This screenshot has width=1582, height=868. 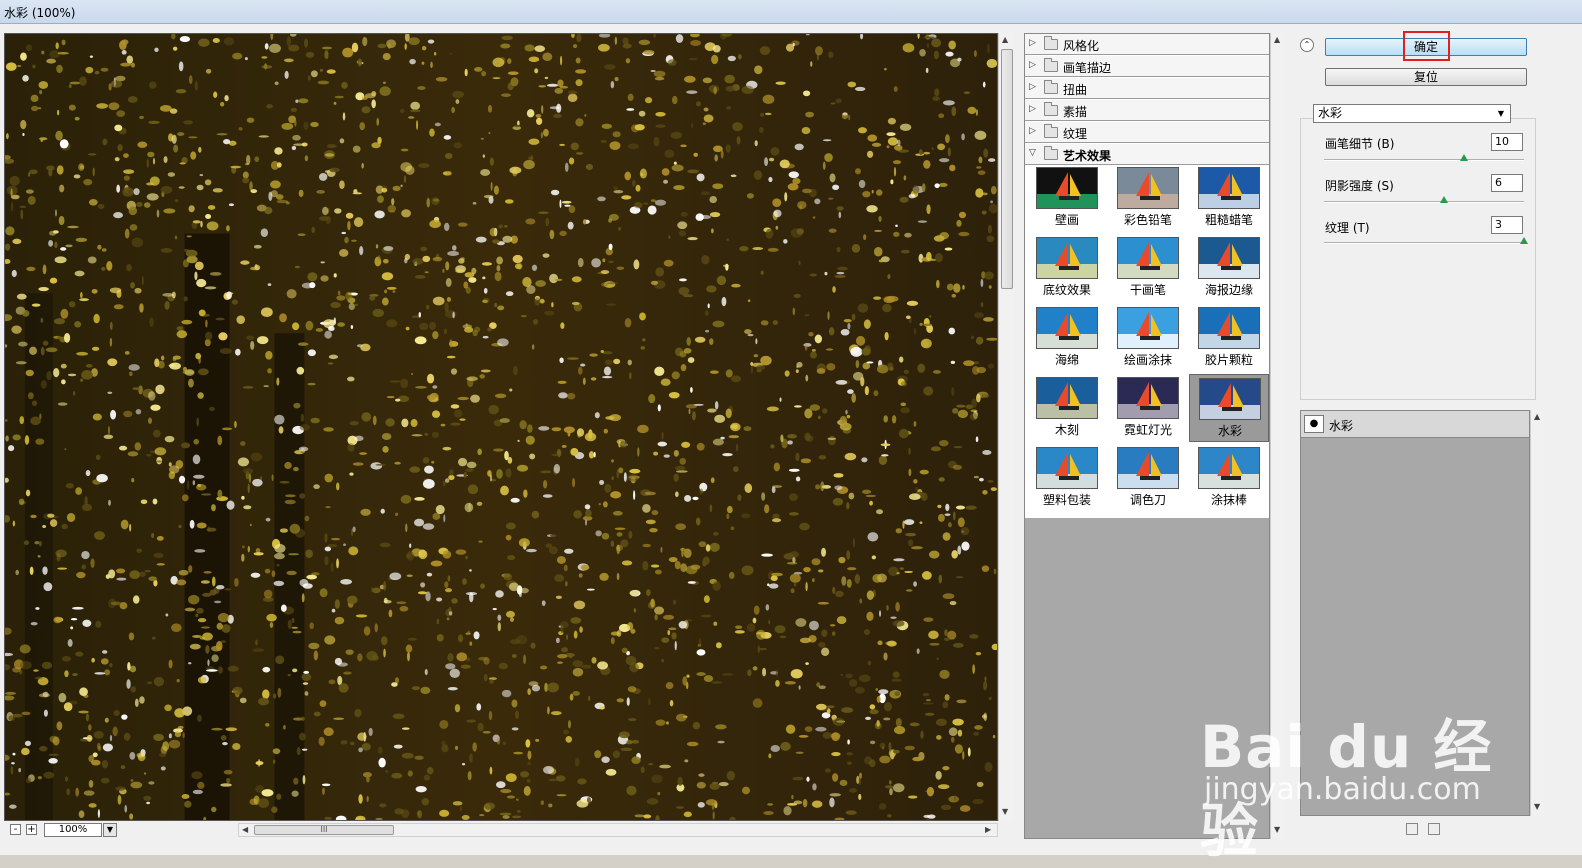 What do you see at coordinates (1507, 225) in the screenshot?
I see `texture-input: 3` at bounding box center [1507, 225].